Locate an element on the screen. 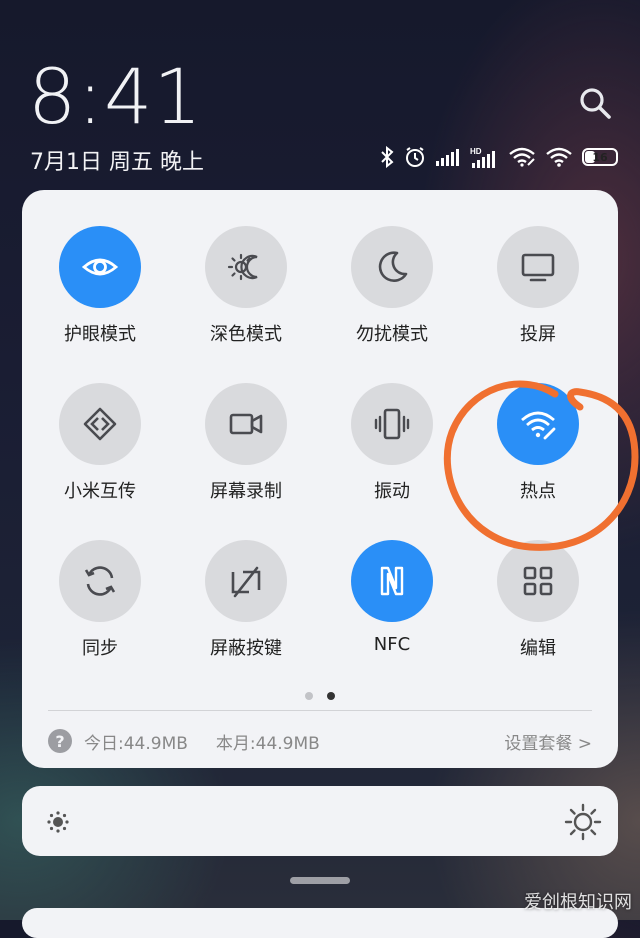  tile-cast: 投屏 is located at coordinates (538, 286).